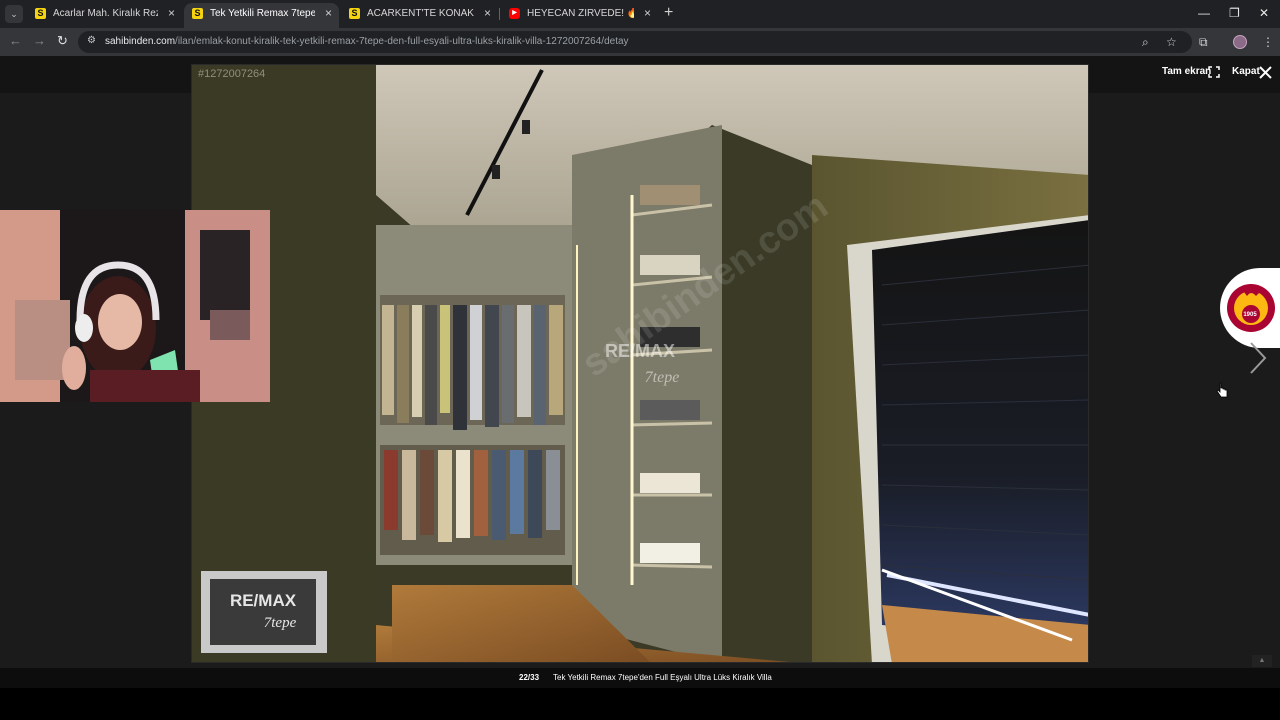 This screenshot has height=720, width=1280. What do you see at coordinates (62, 41) in the screenshot?
I see `reload-icon: ↻` at bounding box center [62, 41].